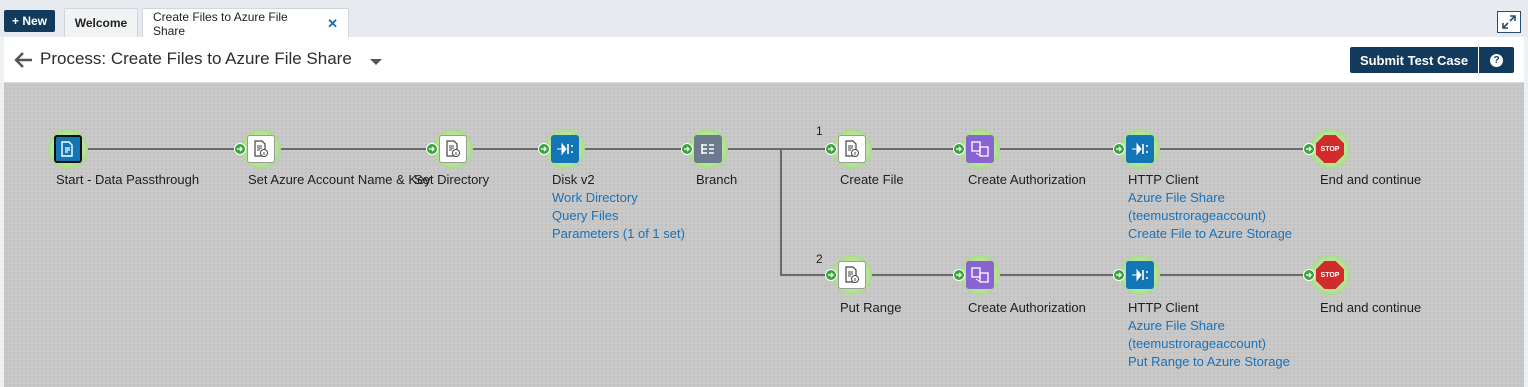 The height and width of the screenshot is (387, 1528). I want to click on shape-branch, so click(704, 149).